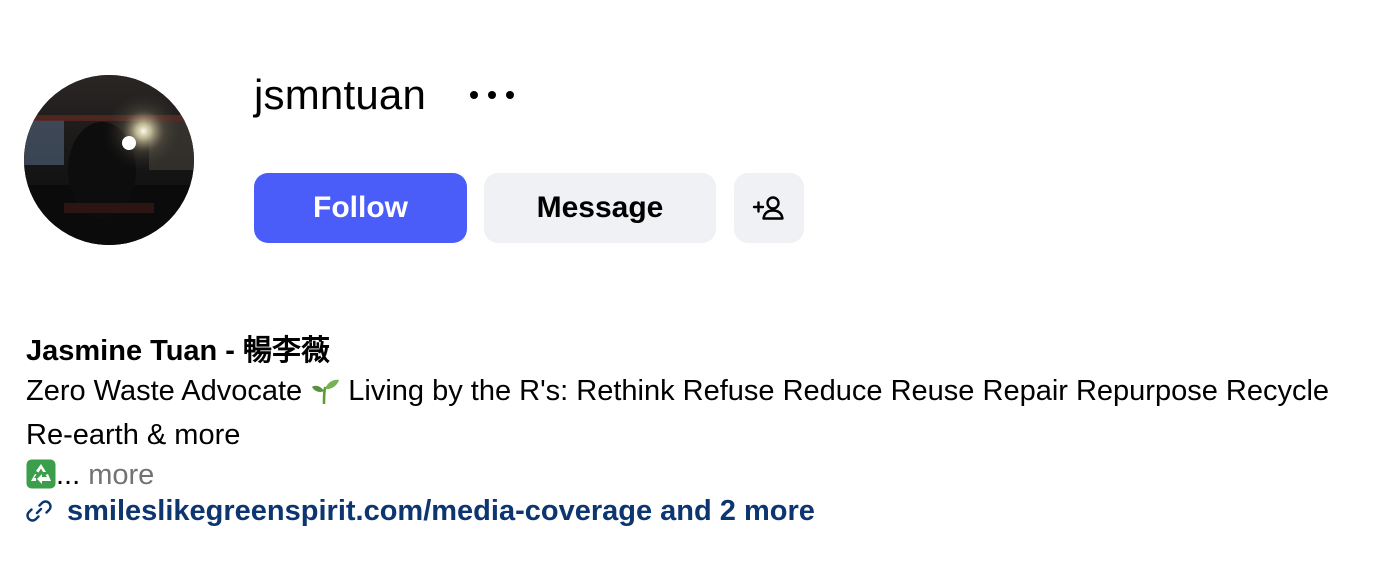 This screenshot has width=1386, height=568. What do you see at coordinates (39, 511) in the screenshot?
I see `link-icon` at bounding box center [39, 511].